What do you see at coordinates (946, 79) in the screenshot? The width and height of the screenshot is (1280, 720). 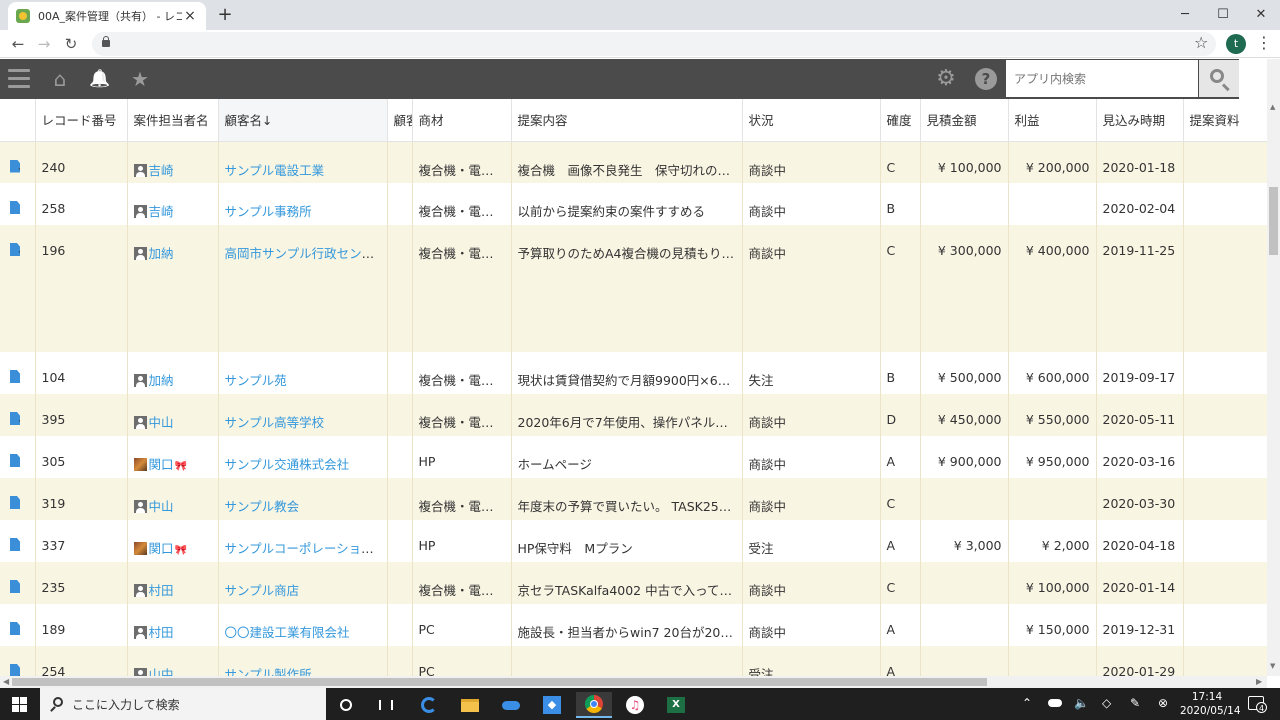 I see `gear-icon: ⚙` at bounding box center [946, 79].